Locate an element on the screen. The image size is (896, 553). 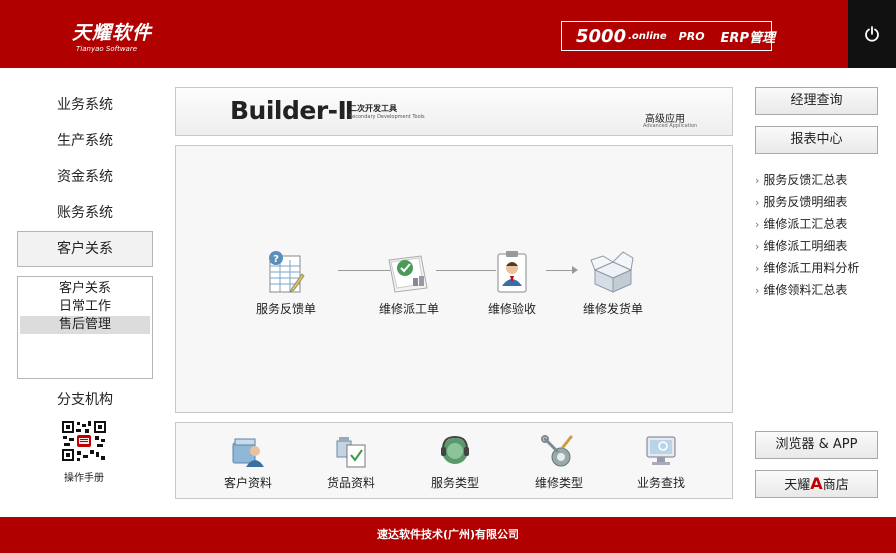
banner-advanced-en: Advanced Application is located at coordinates (670, 126).